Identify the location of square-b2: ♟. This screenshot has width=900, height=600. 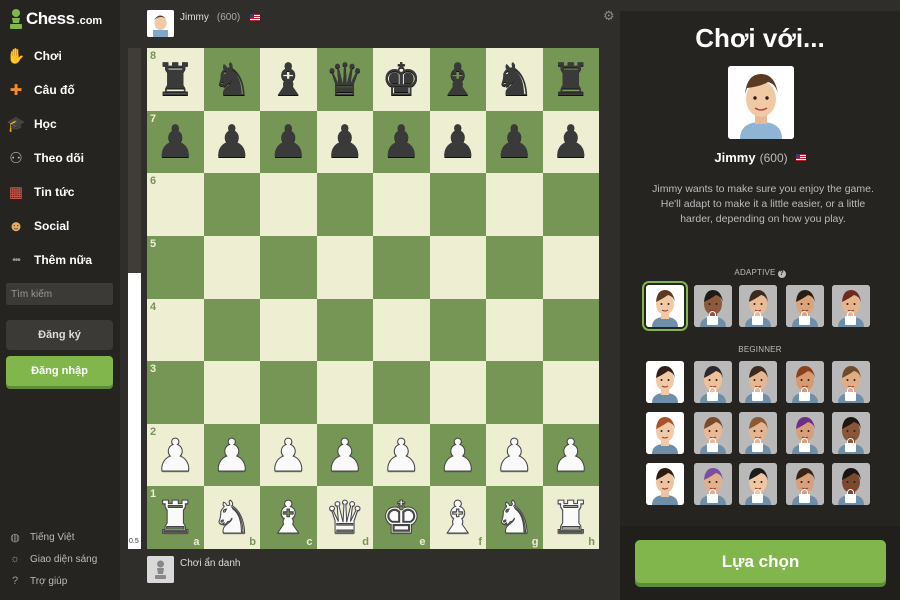
(231, 455).